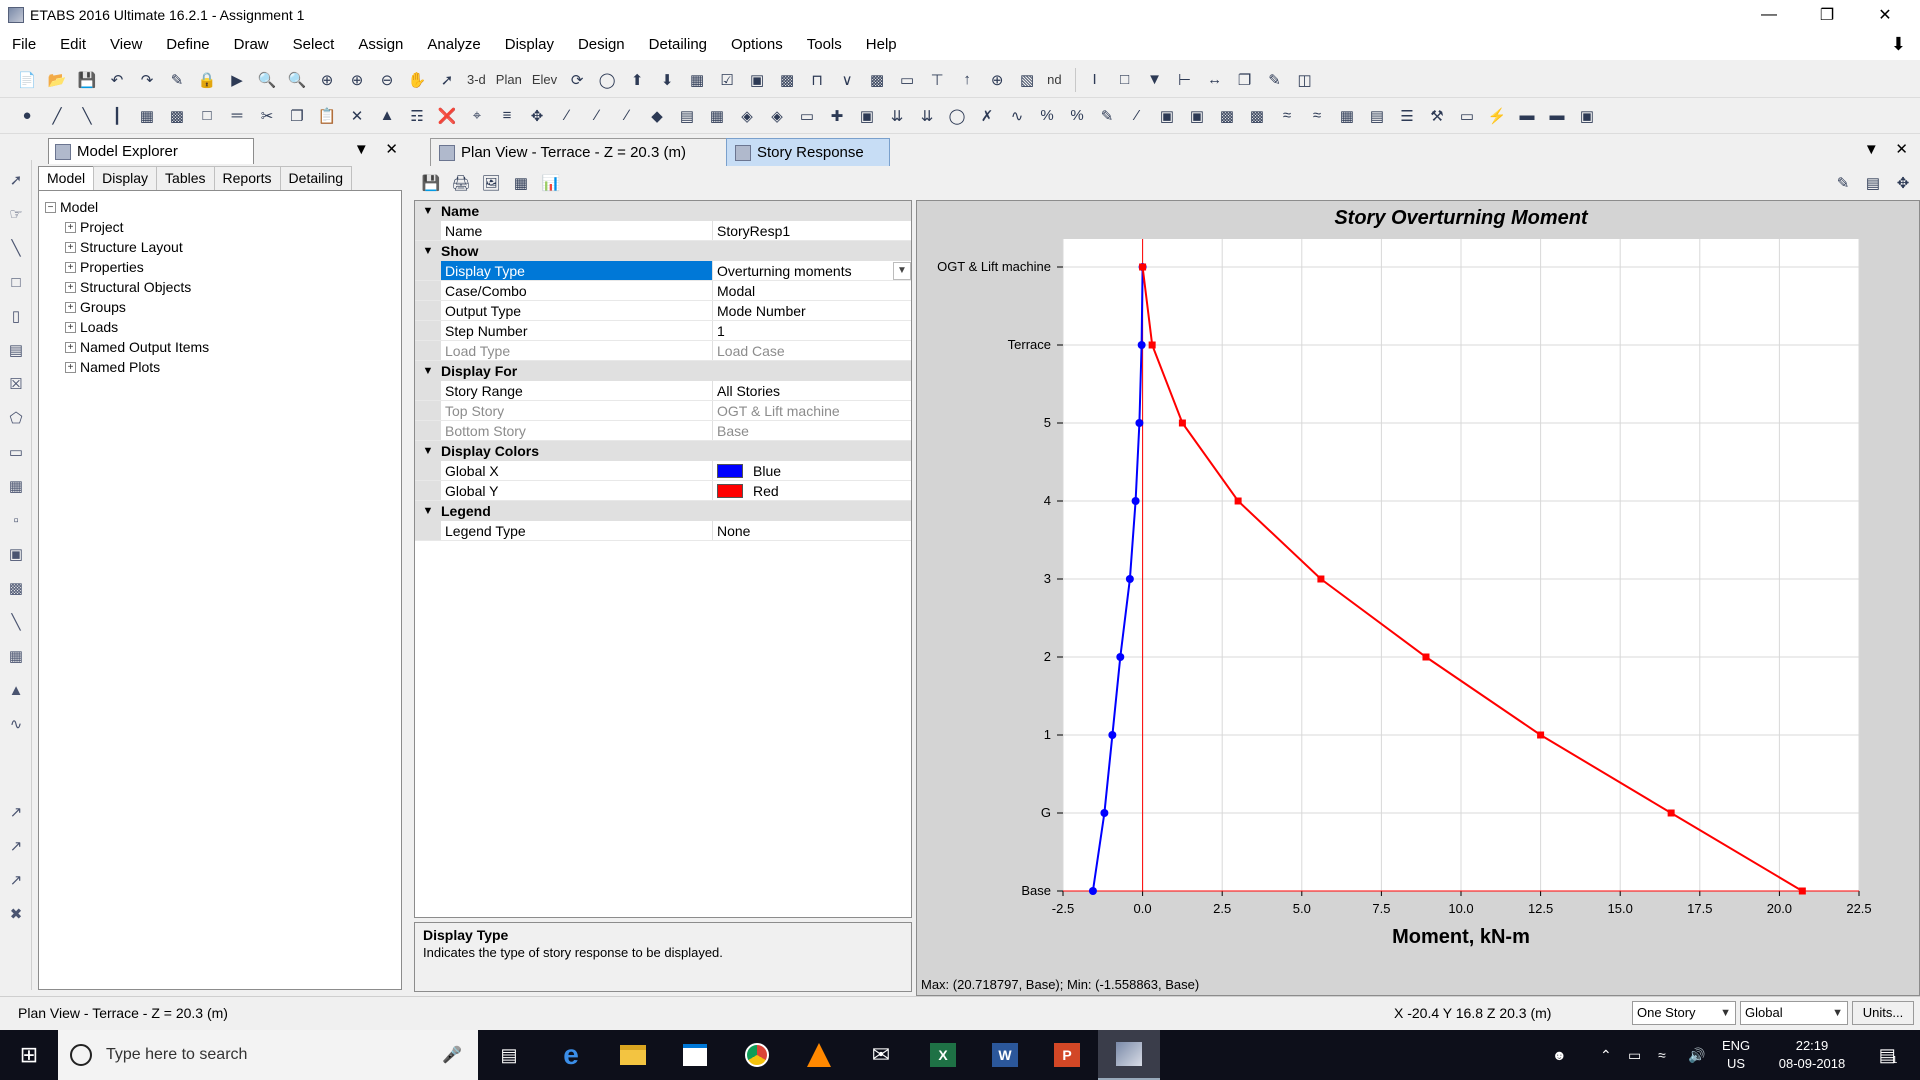  Describe the element at coordinates (1467, 116) in the screenshot. I see `slab-icon: ▭` at that location.